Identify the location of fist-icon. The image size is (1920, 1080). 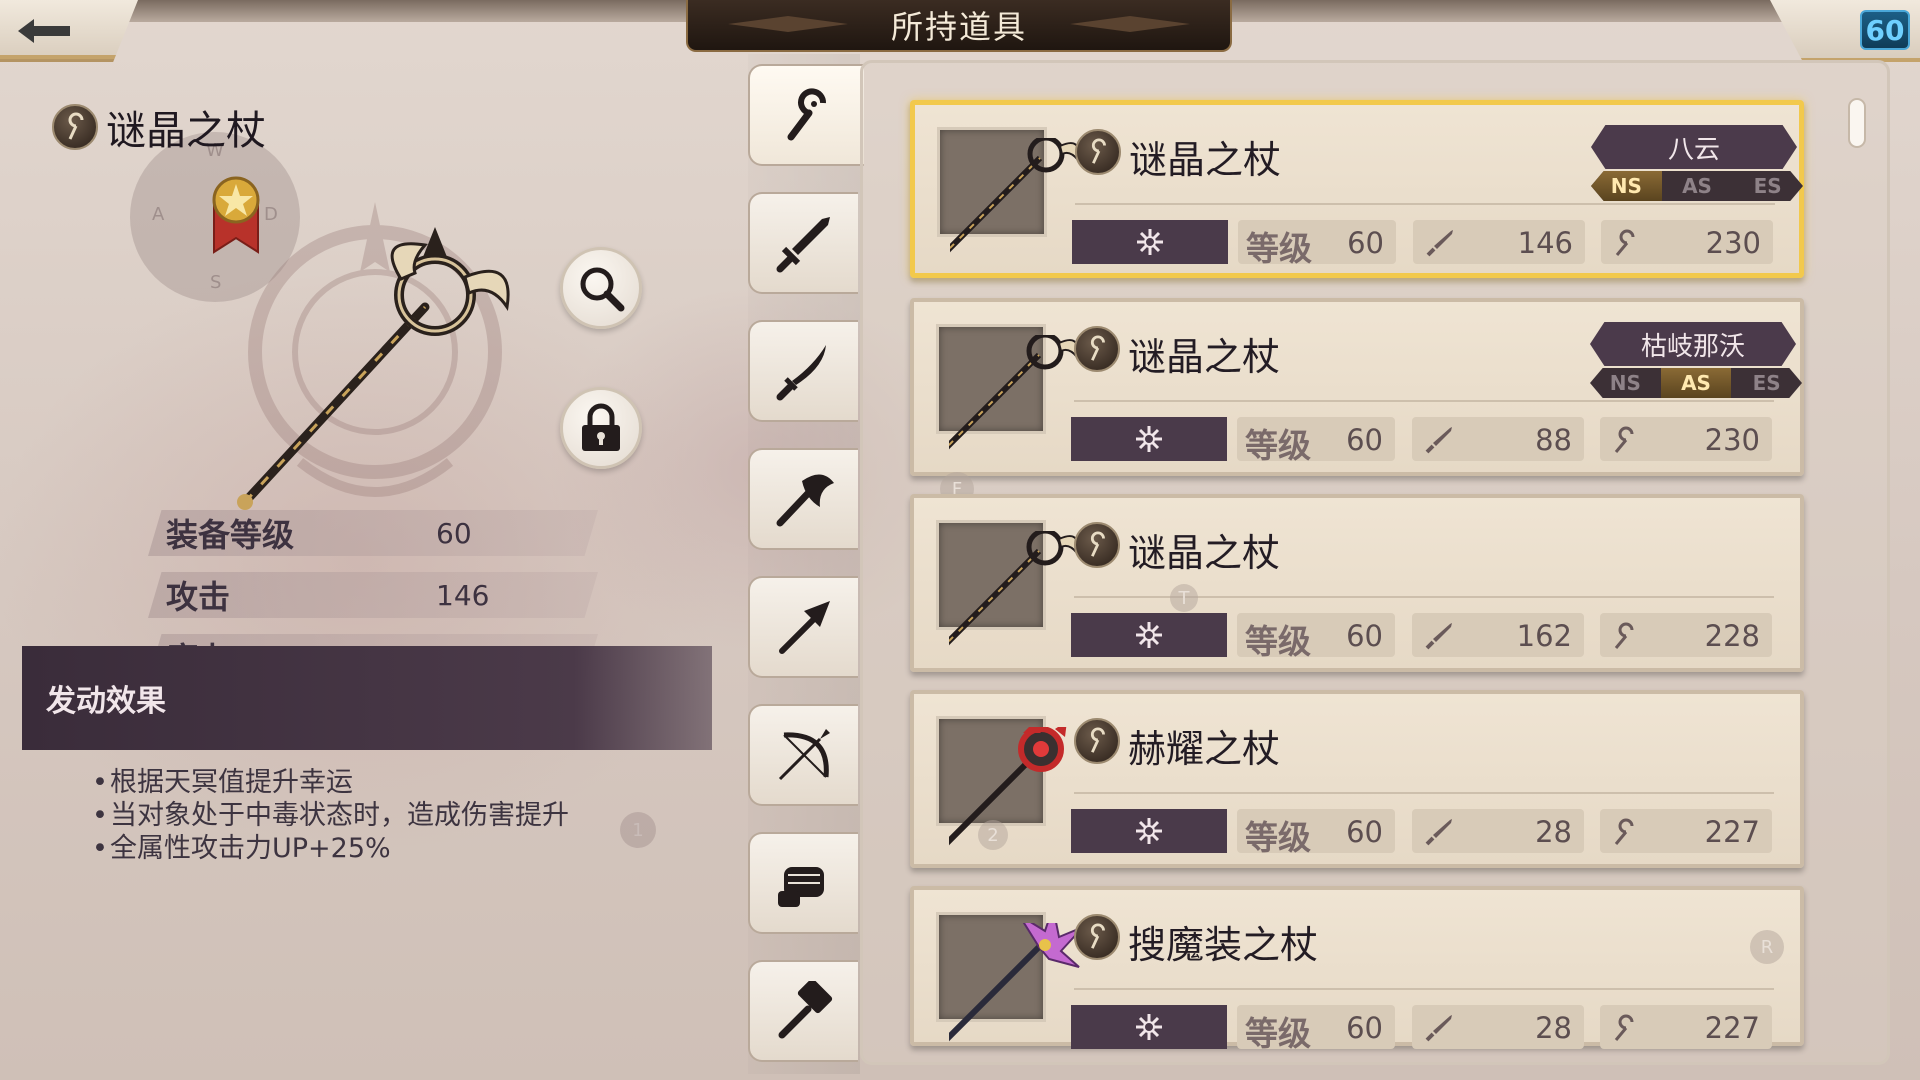
(801, 887).